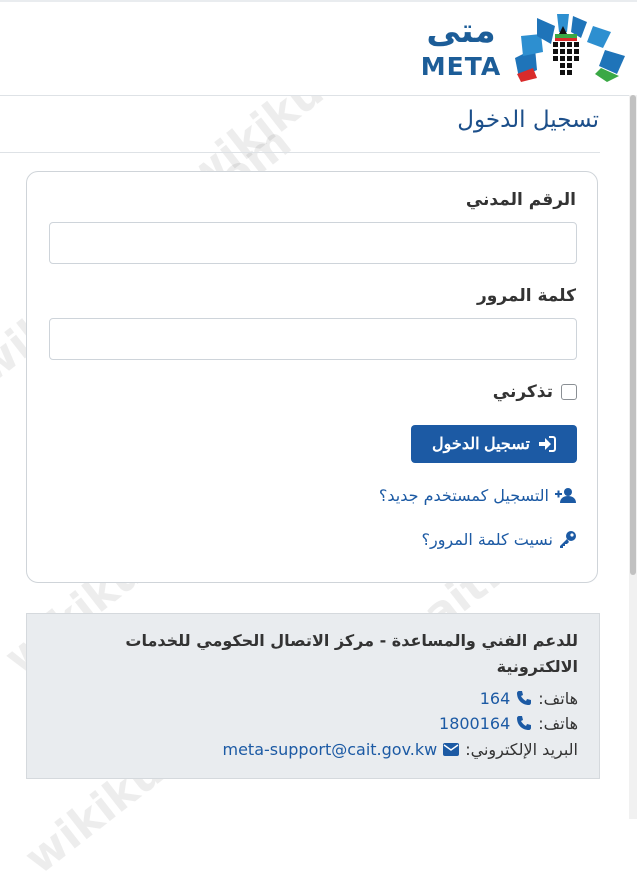 This screenshot has height=884, width=637. What do you see at coordinates (461, 31) in the screenshot?
I see `logo-arabic-text: متى` at bounding box center [461, 31].